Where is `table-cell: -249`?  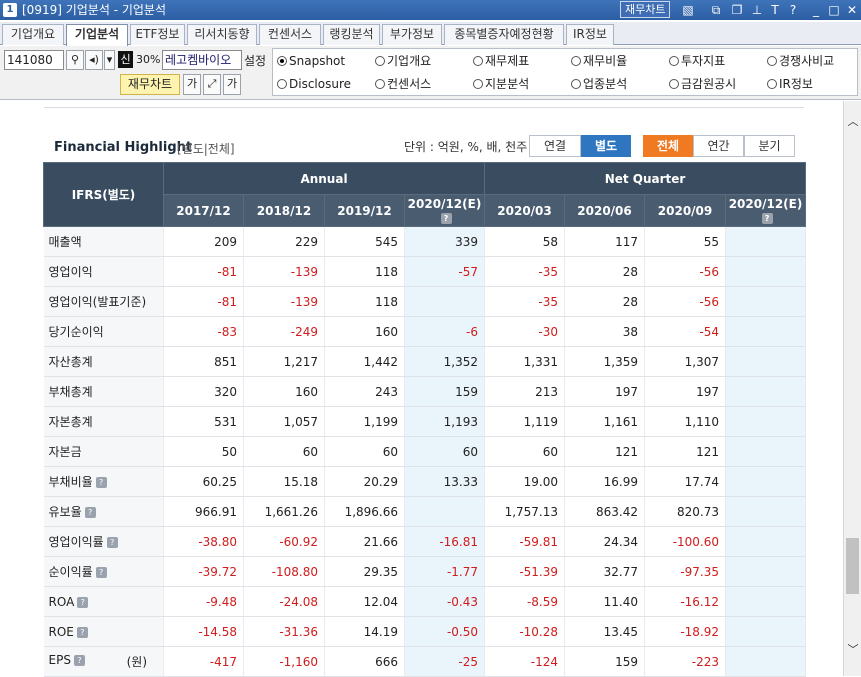
table-cell: -249 is located at coordinates (284, 331).